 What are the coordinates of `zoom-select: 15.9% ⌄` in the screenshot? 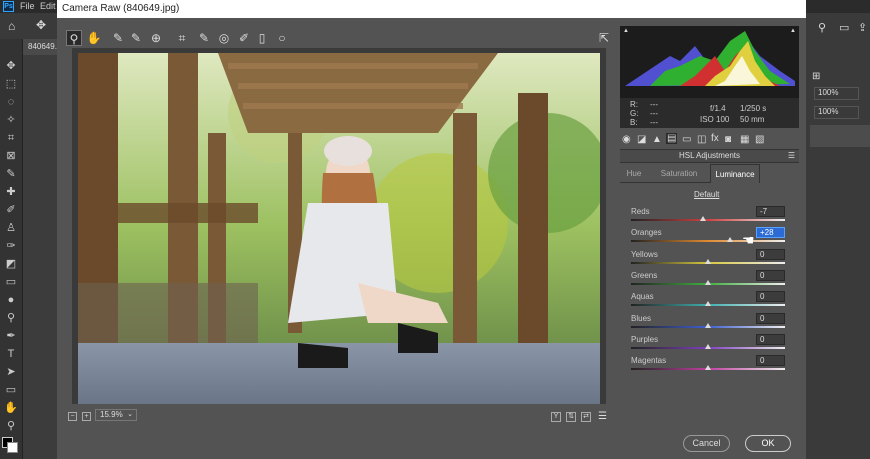 It's located at (116, 415).